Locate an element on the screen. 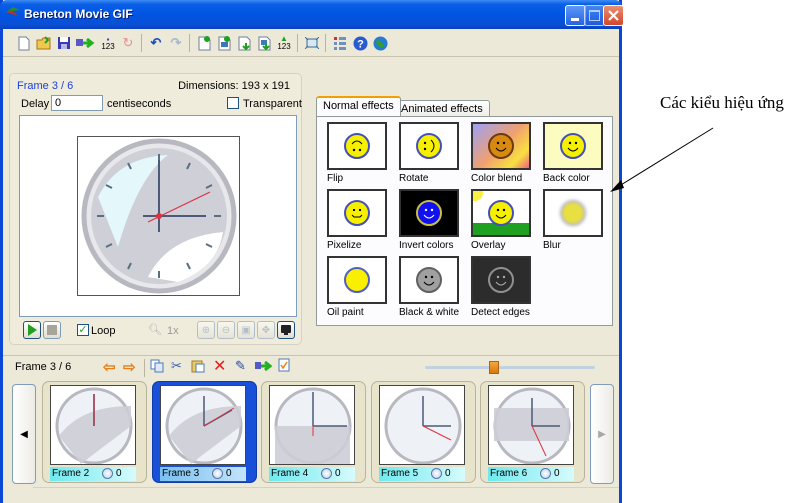  frame-label: Frame 3 is located at coordinates (181, 473).